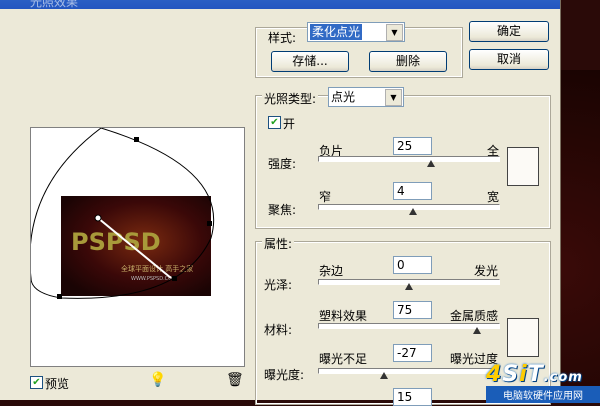 The height and width of the screenshot is (406, 600). Describe the element at coordinates (174, 278) in the screenshot. I see `intensity-handle` at that location.